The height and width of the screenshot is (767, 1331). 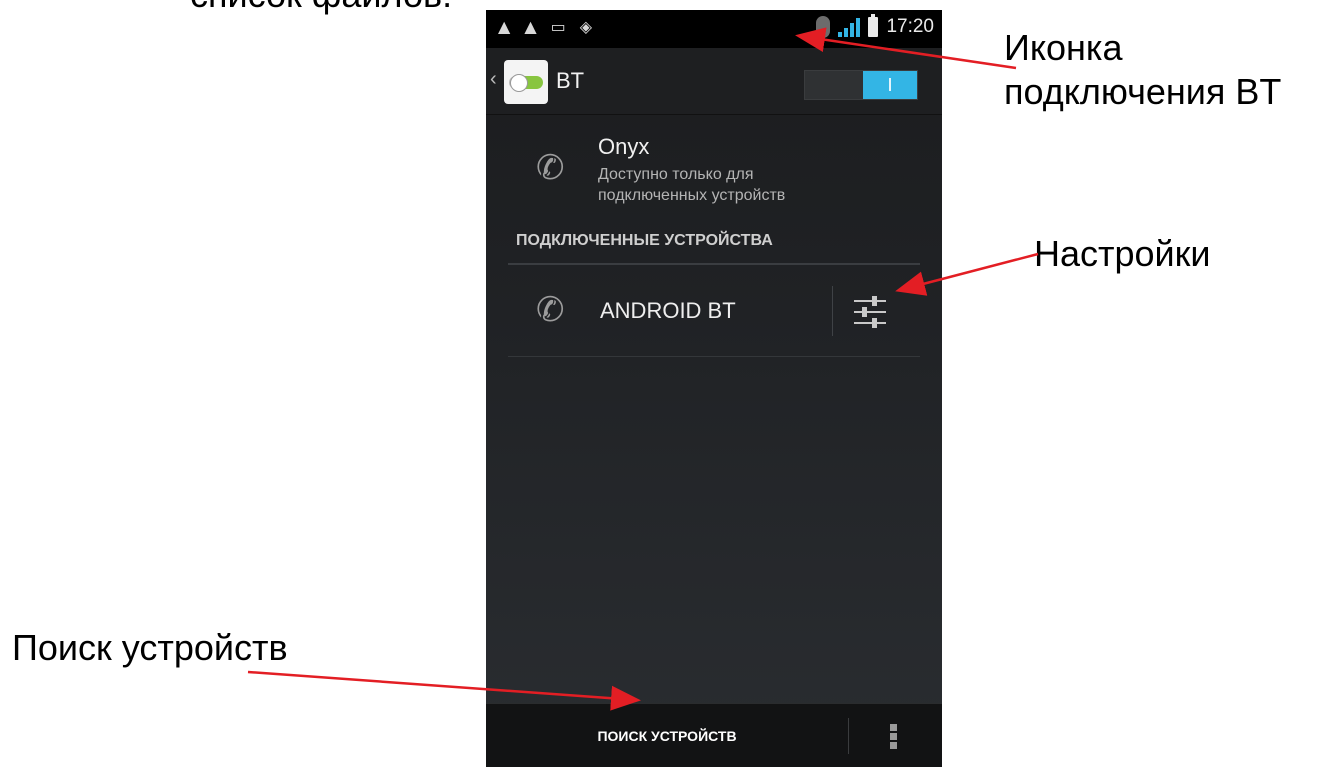 I want to click on this-device-name: Onyx, so click(x=624, y=146).